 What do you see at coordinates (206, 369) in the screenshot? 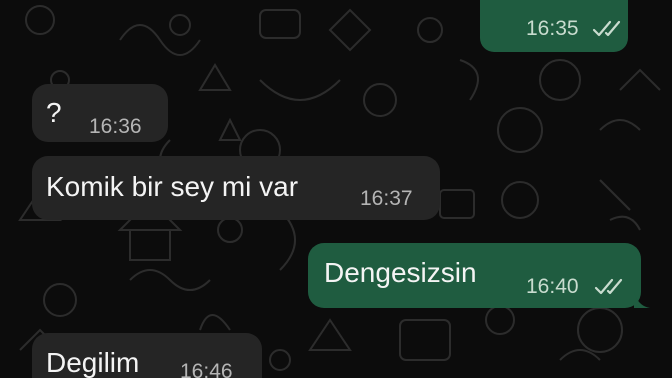
I see `message-time: 16:46` at bounding box center [206, 369].